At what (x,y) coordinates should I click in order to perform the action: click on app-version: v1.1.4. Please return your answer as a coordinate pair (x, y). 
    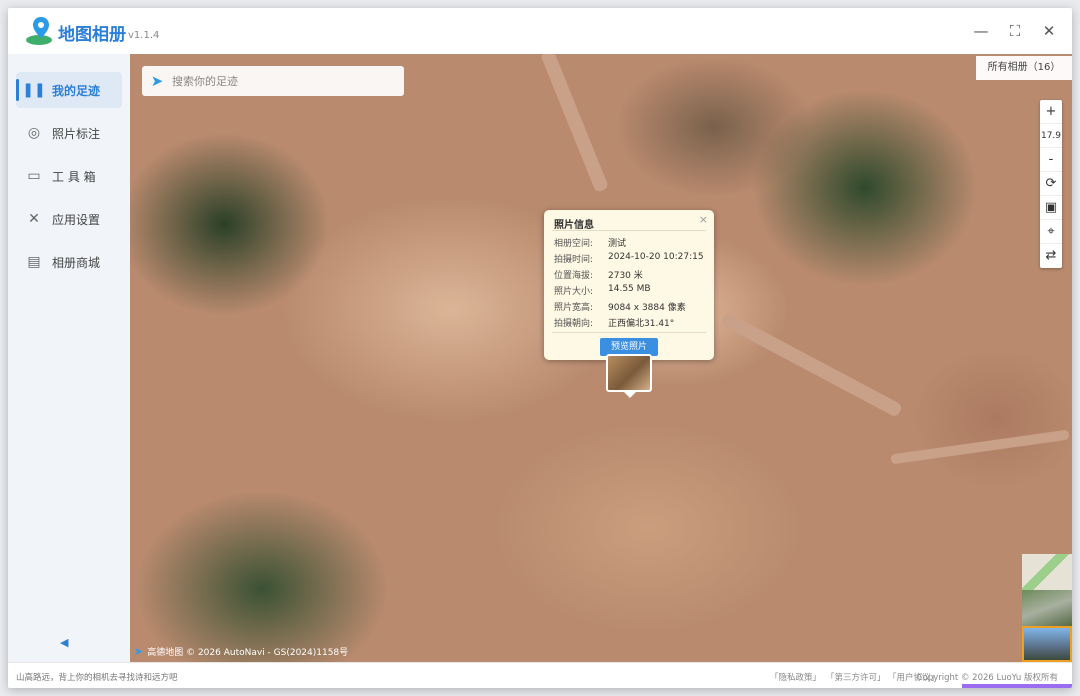
    Looking at the image, I should click on (144, 35).